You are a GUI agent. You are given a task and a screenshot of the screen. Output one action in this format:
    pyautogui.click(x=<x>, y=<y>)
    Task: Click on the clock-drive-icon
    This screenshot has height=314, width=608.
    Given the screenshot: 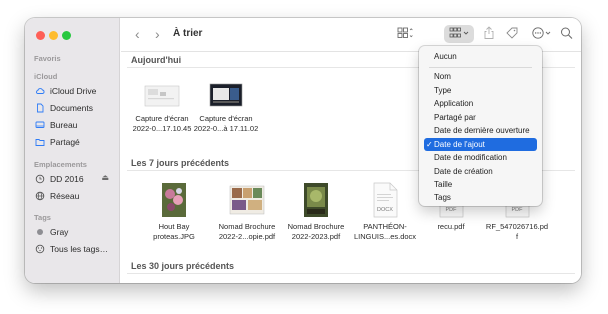 What is the action you would take?
    pyautogui.click(x=40, y=179)
    